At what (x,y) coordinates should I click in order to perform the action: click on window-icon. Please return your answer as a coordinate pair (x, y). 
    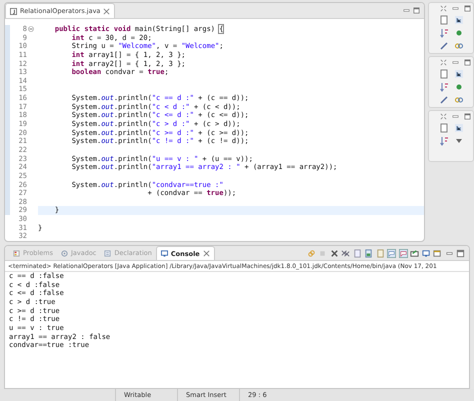
    Looking at the image, I should click on (437, 253).